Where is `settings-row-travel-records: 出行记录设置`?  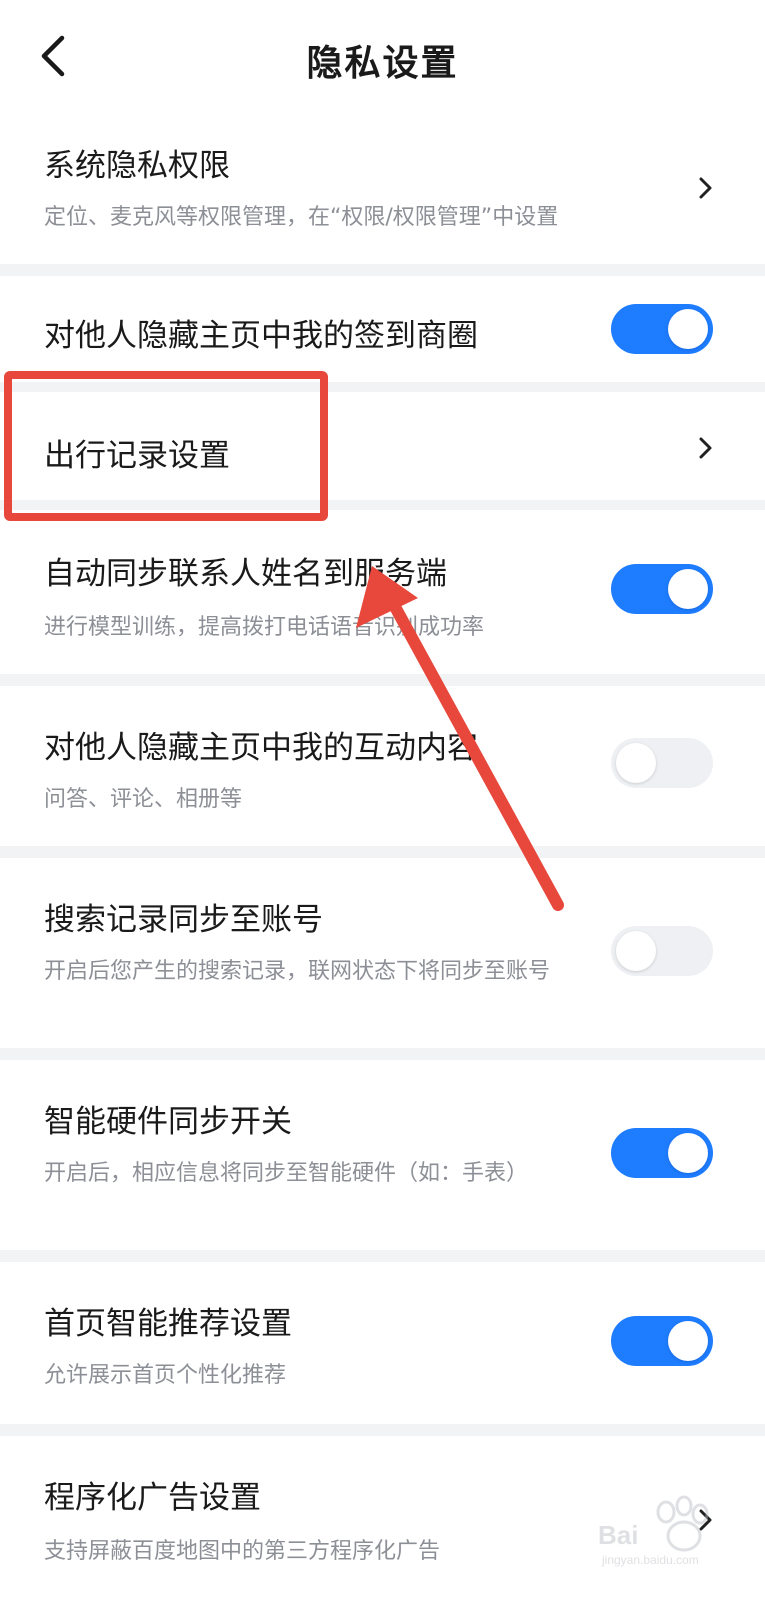
settings-row-travel-records: 出行记录设置 is located at coordinates (382, 446).